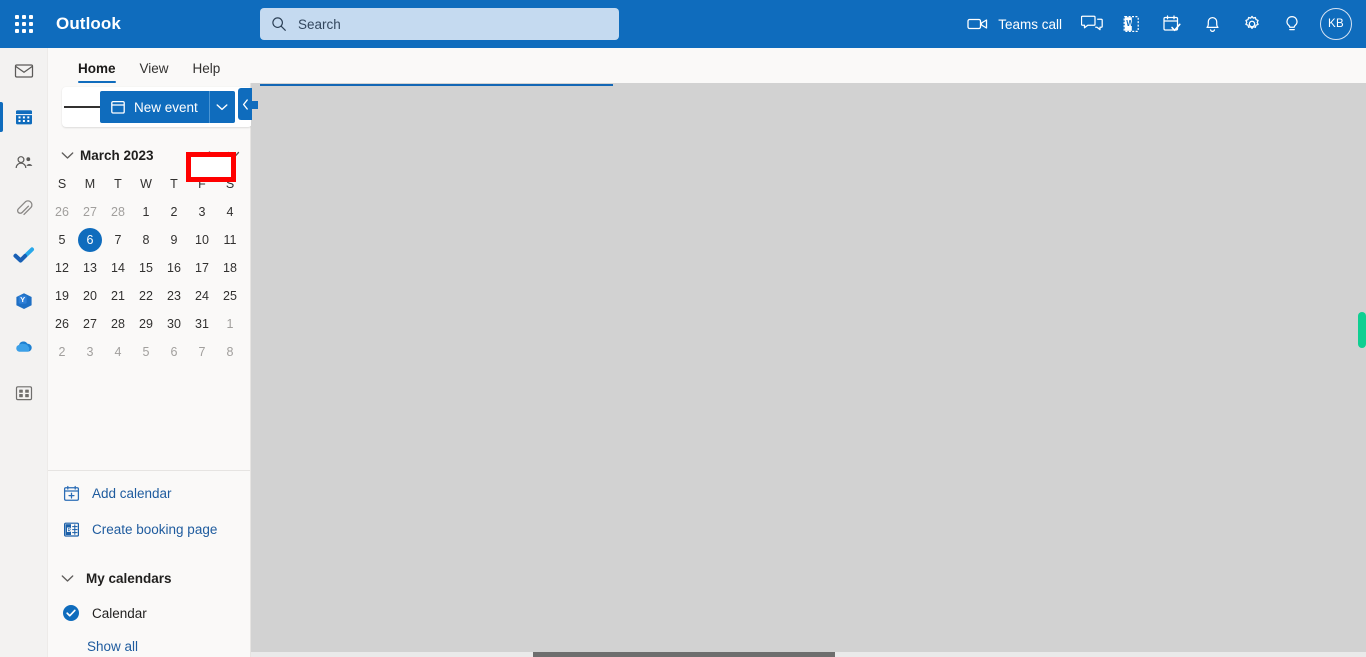 The height and width of the screenshot is (657, 1366). I want to click on mini-calendar-day-label: 29, so click(146, 324).